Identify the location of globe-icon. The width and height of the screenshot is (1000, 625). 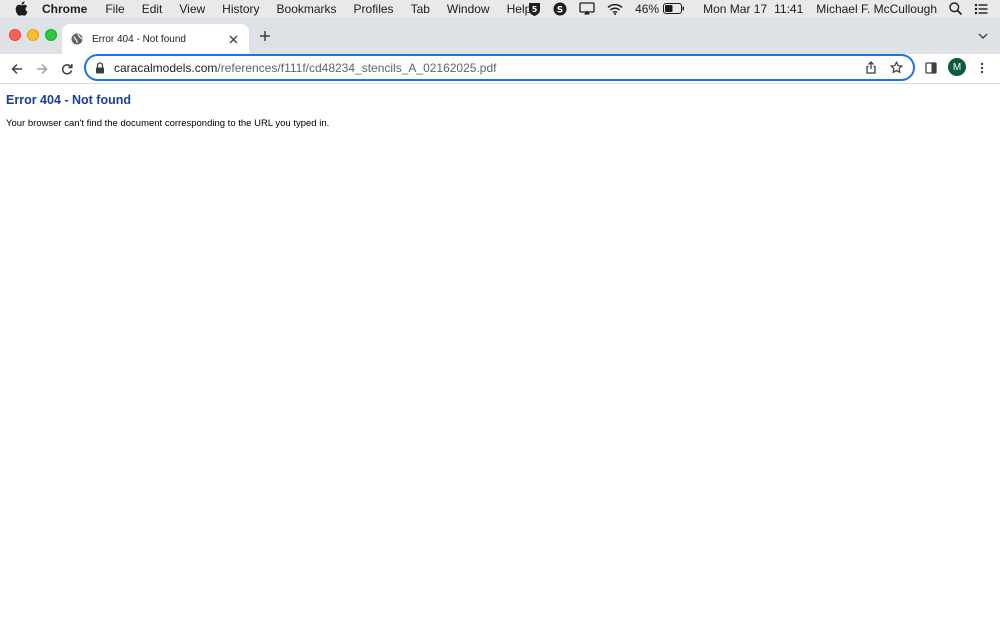
(77, 39).